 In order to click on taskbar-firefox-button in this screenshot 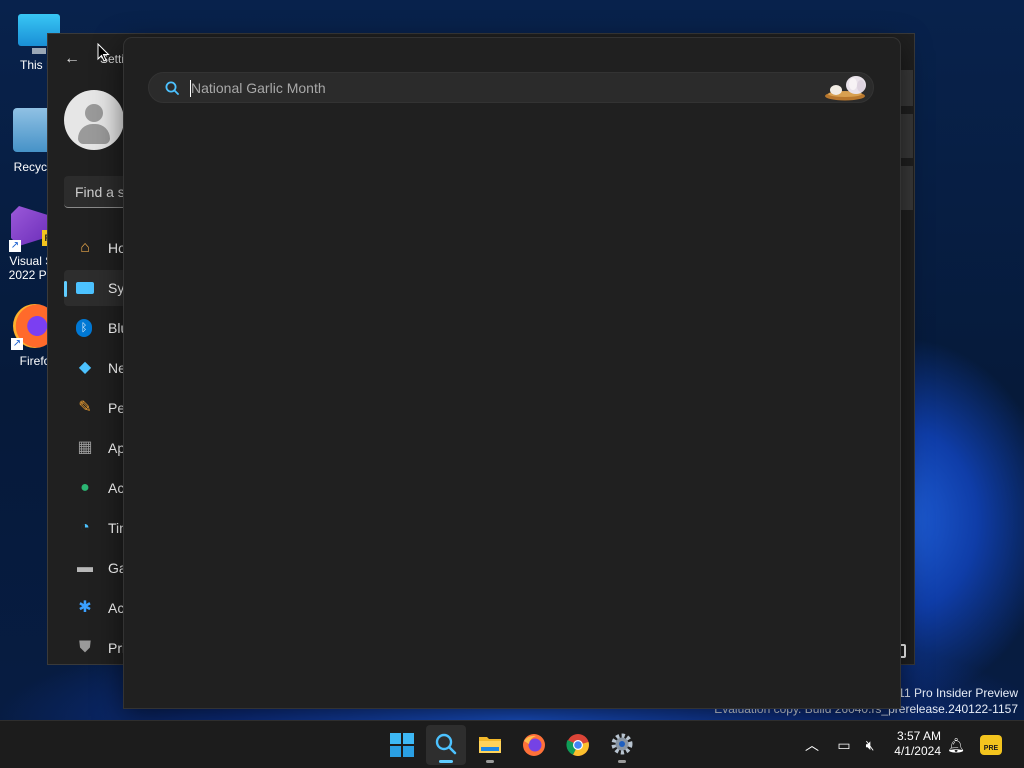, I will do `click(534, 745)`.